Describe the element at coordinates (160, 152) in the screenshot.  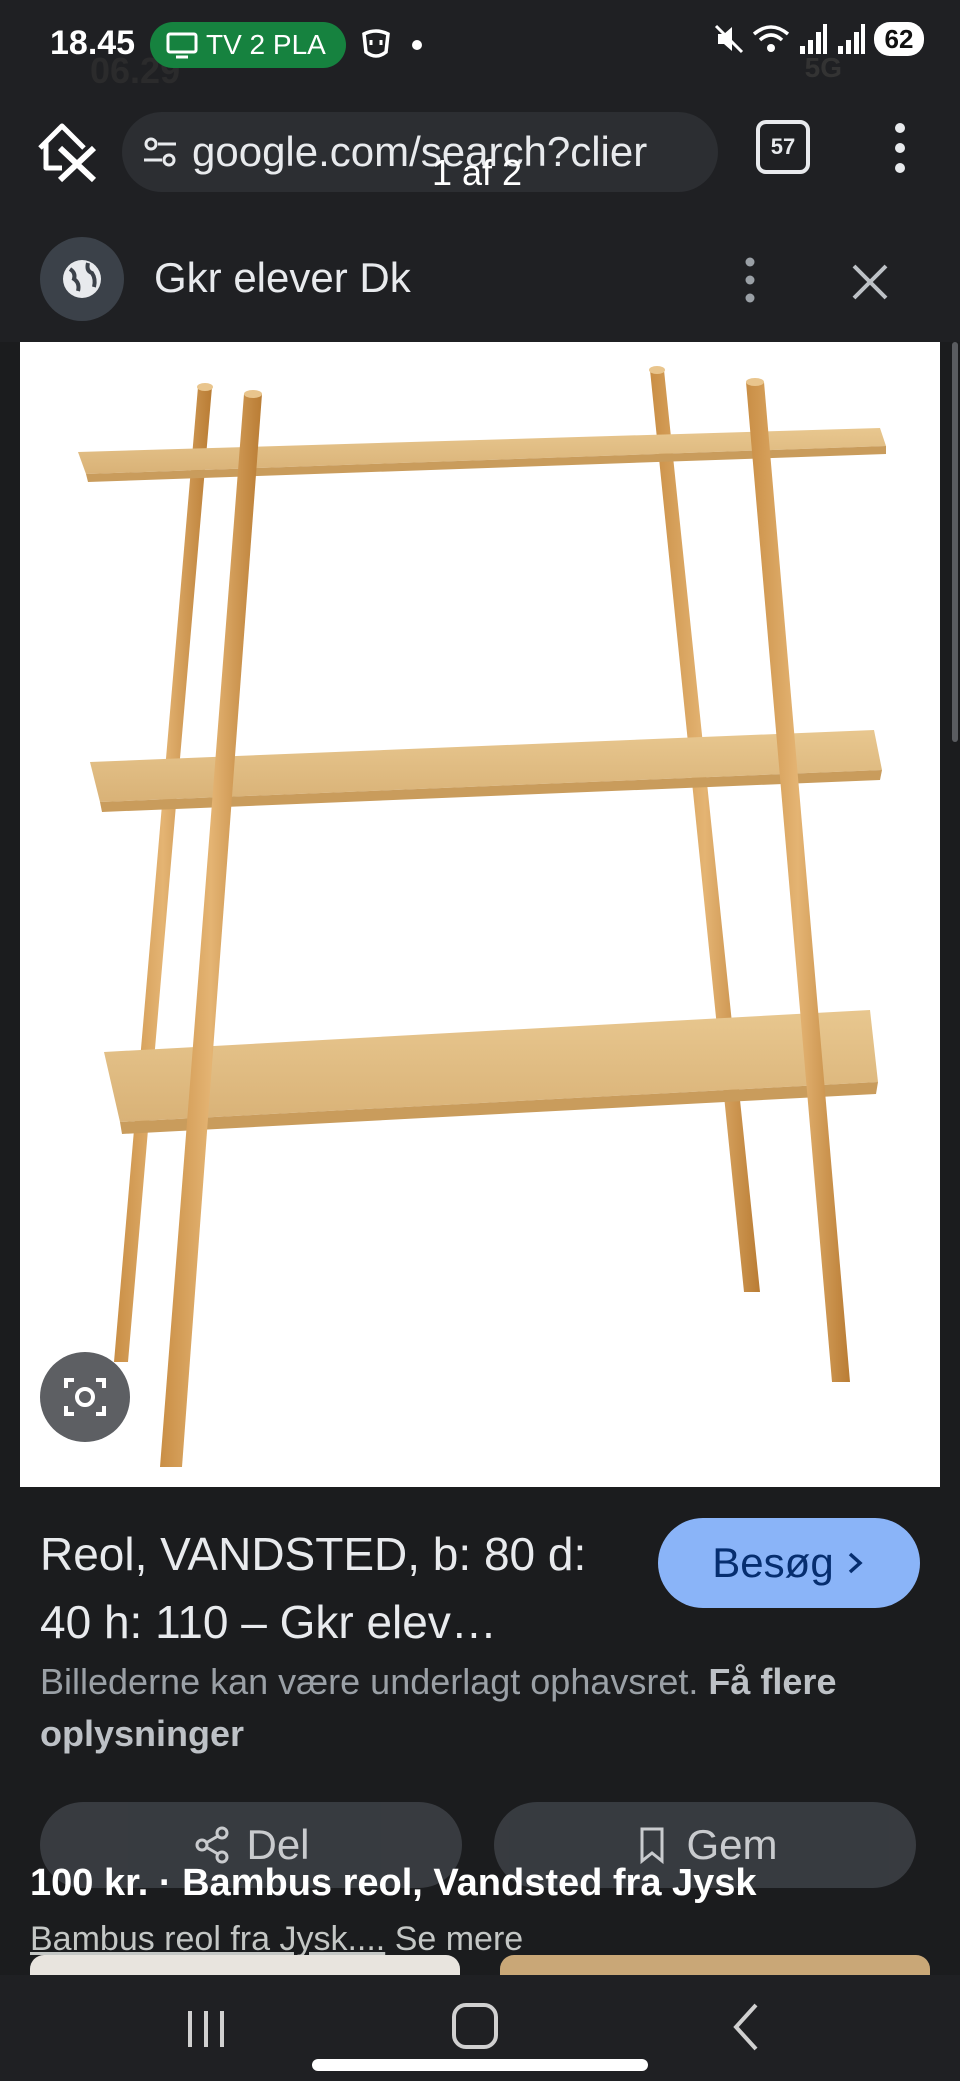
I see `site-settings-icon` at that location.